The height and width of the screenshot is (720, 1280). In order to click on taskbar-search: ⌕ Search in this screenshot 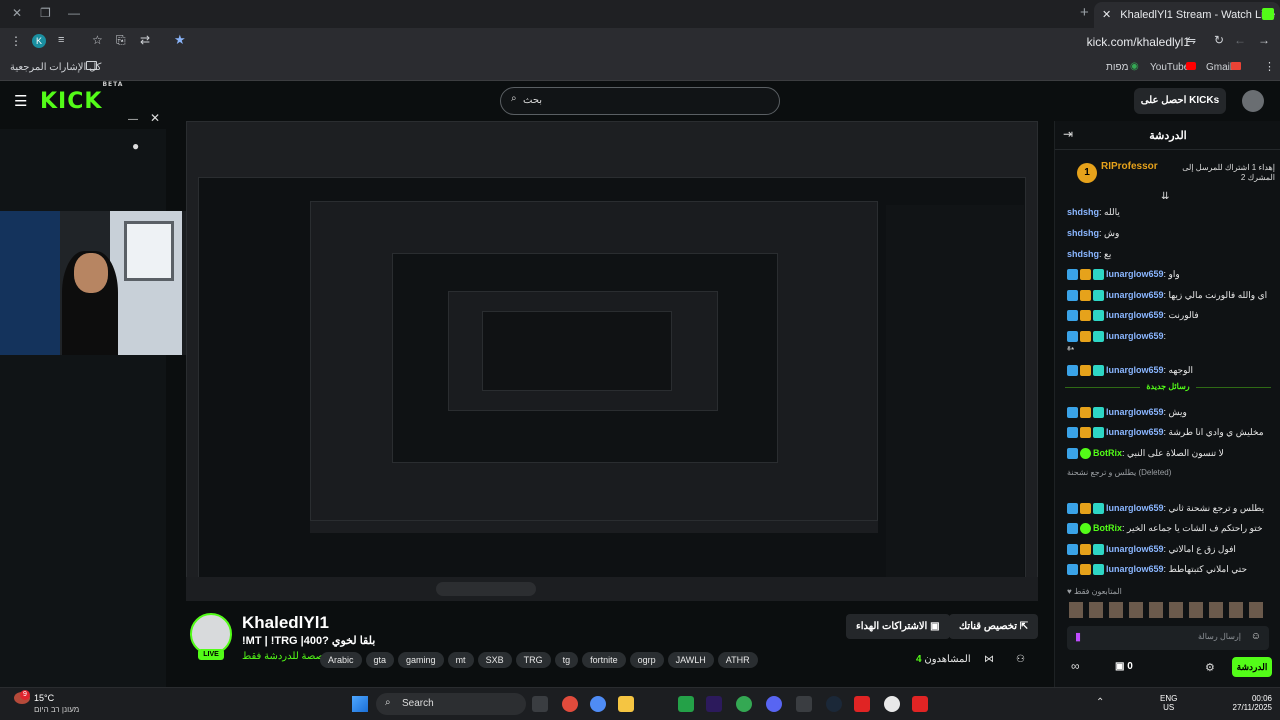, I will do `click(451, 704)`.